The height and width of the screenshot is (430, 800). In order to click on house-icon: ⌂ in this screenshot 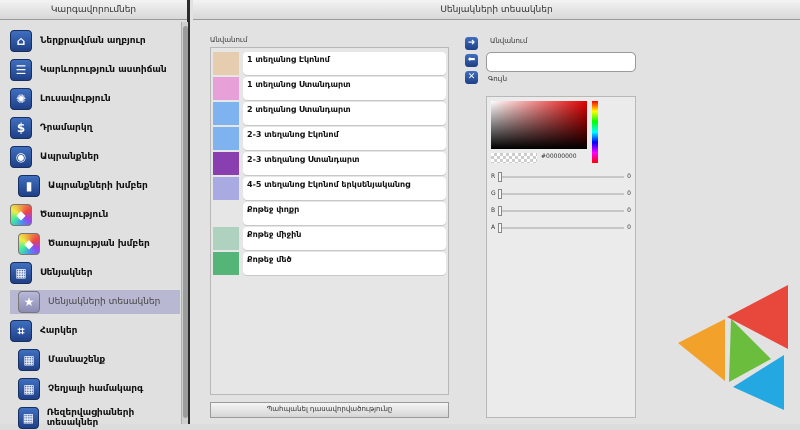, I will do `click(21, 41)`.